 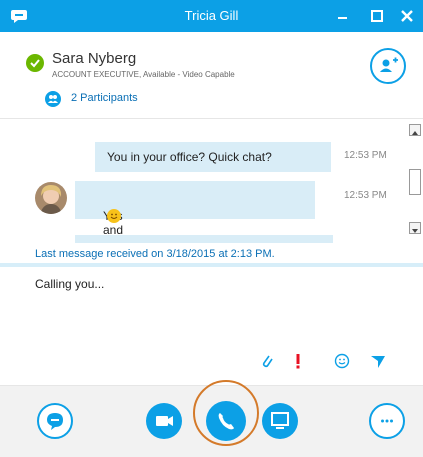 I want to click on participants-icon, so click(x=53, y=99).